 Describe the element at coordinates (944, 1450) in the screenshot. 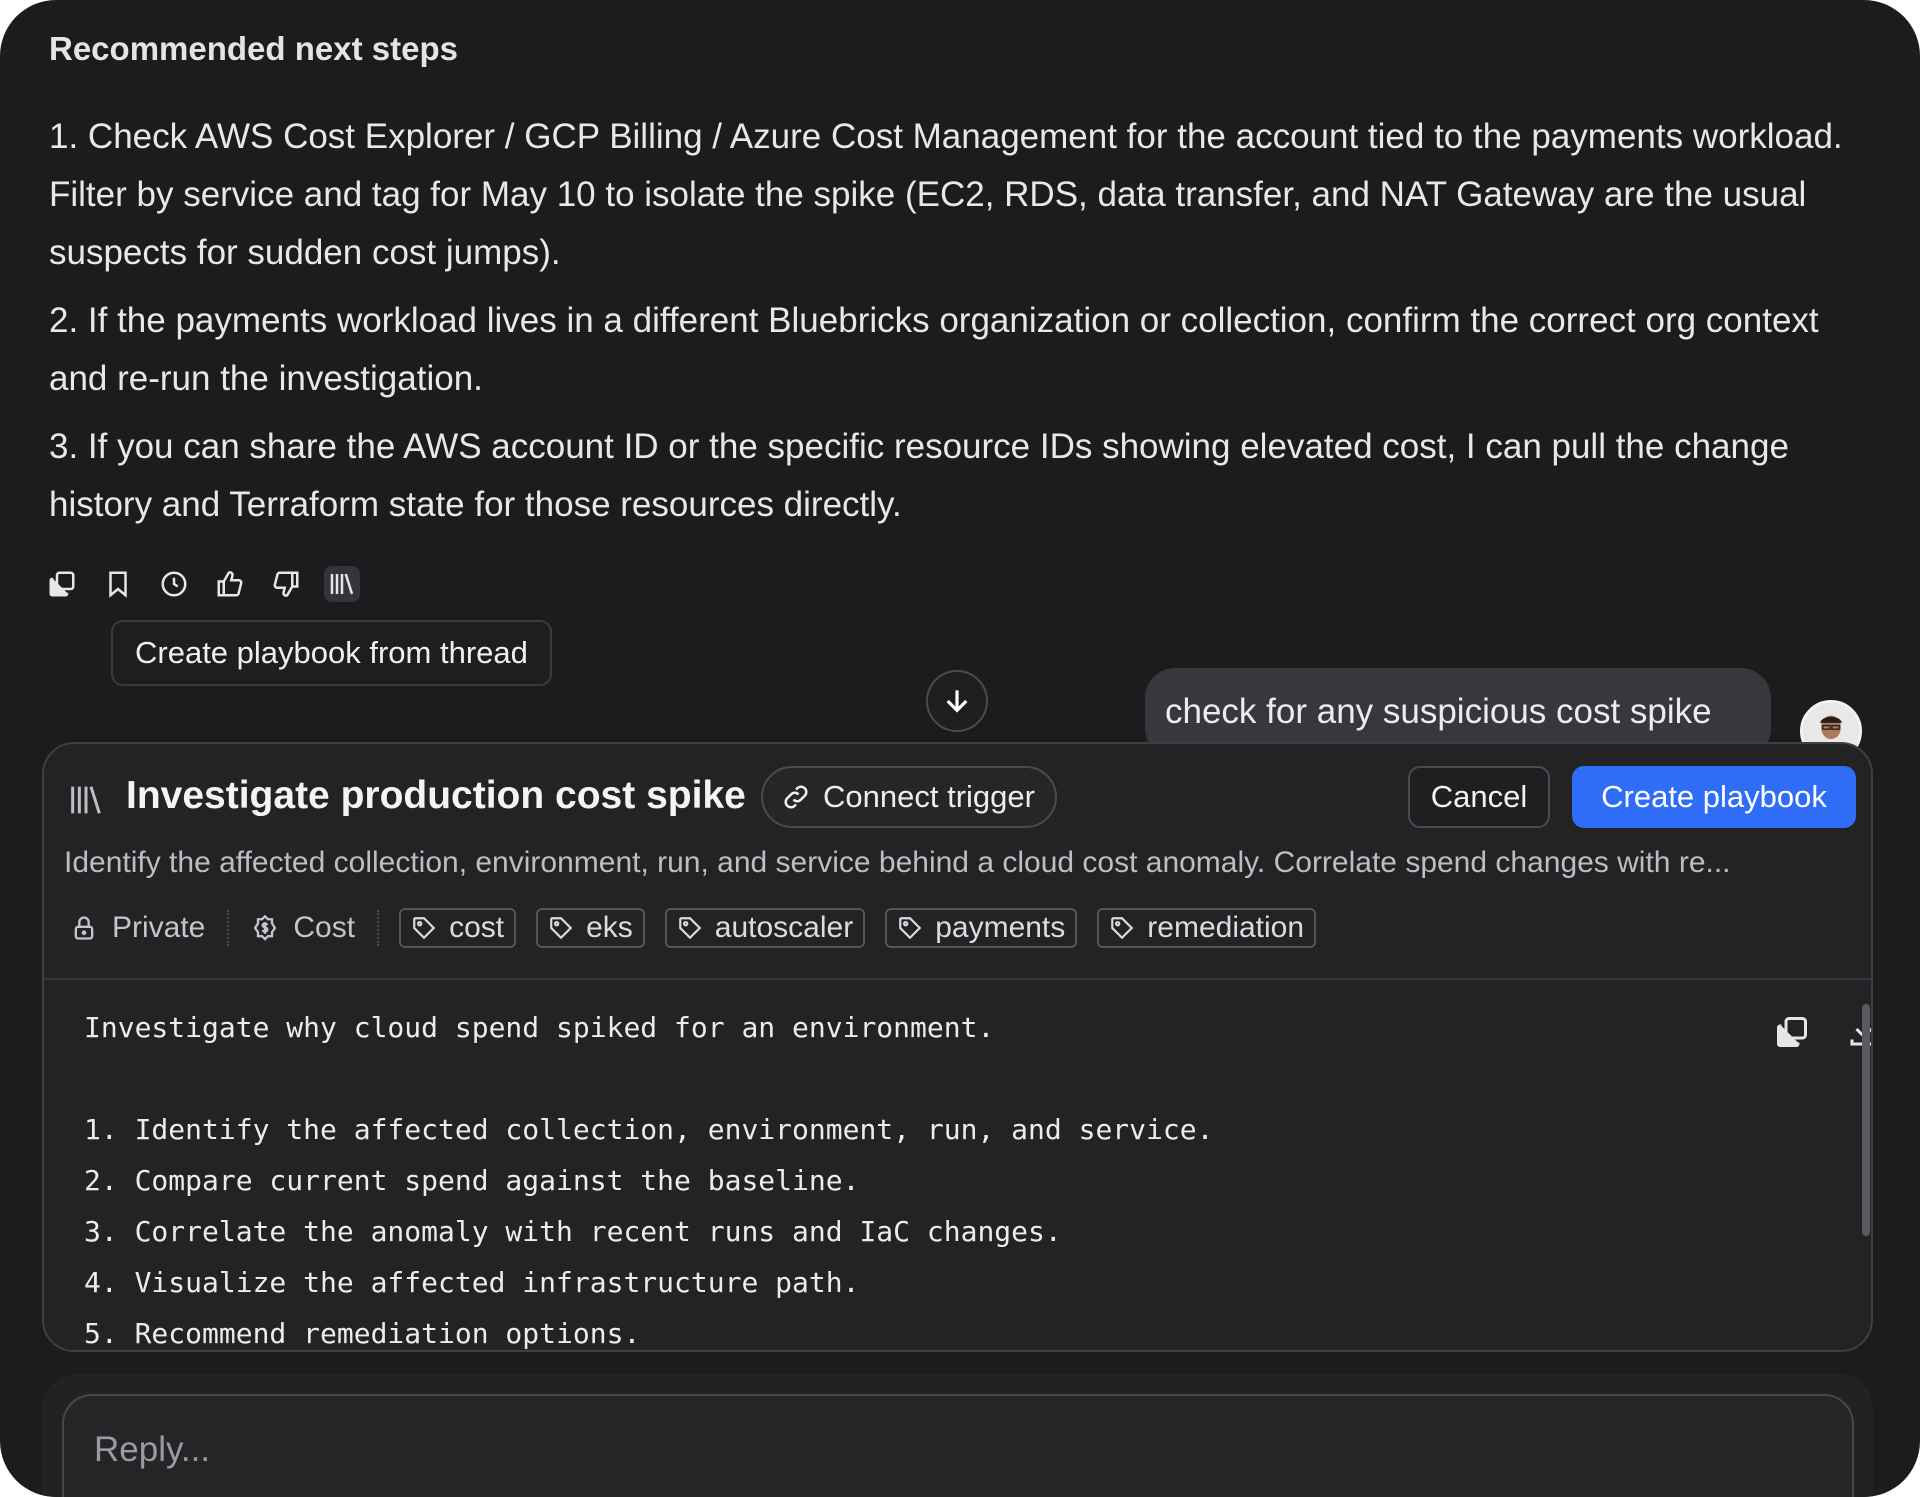

I see `reply-input` at that location.